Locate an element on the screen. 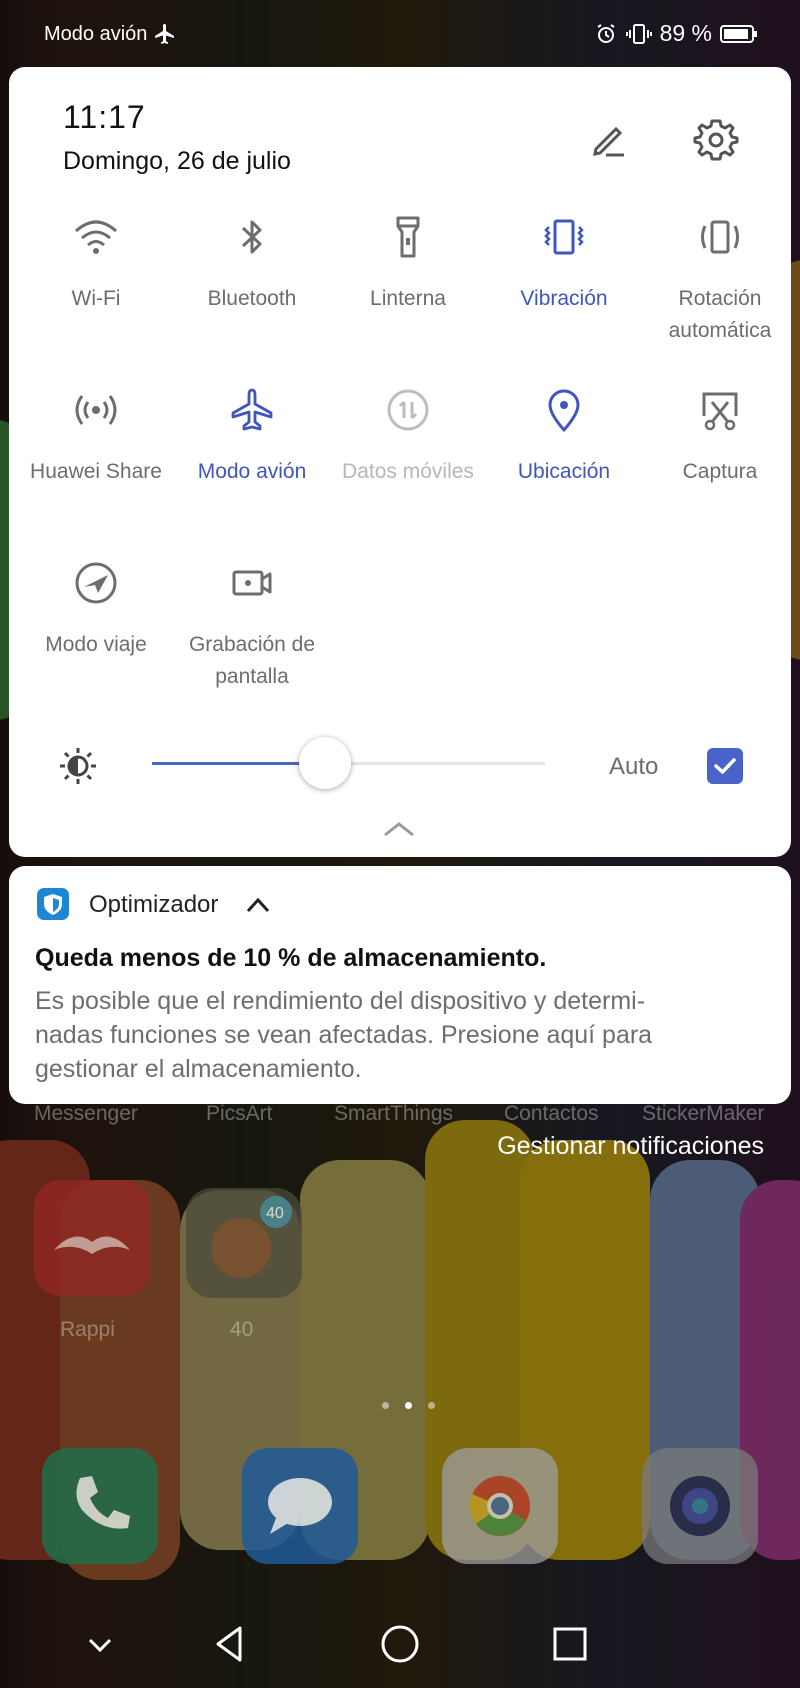  tile-travel-mode: Modo viaje is located at coordinates (96, 608).